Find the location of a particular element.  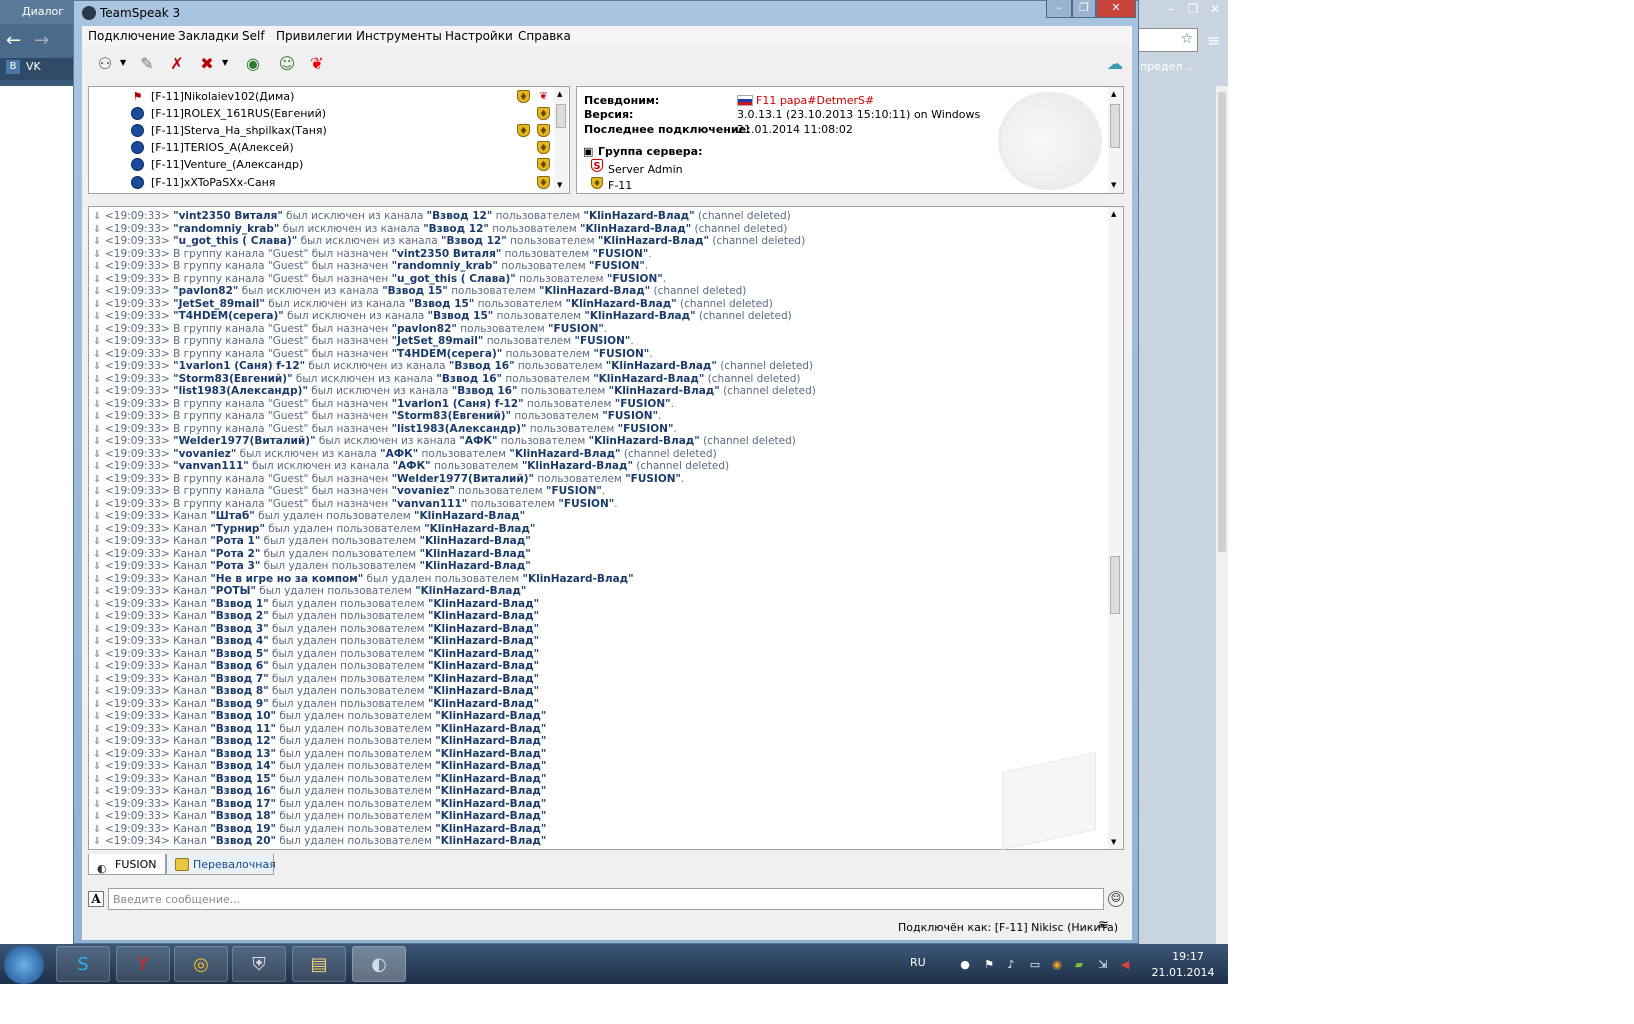

browser-tab: Диалог is located at coordinates (40, 12).